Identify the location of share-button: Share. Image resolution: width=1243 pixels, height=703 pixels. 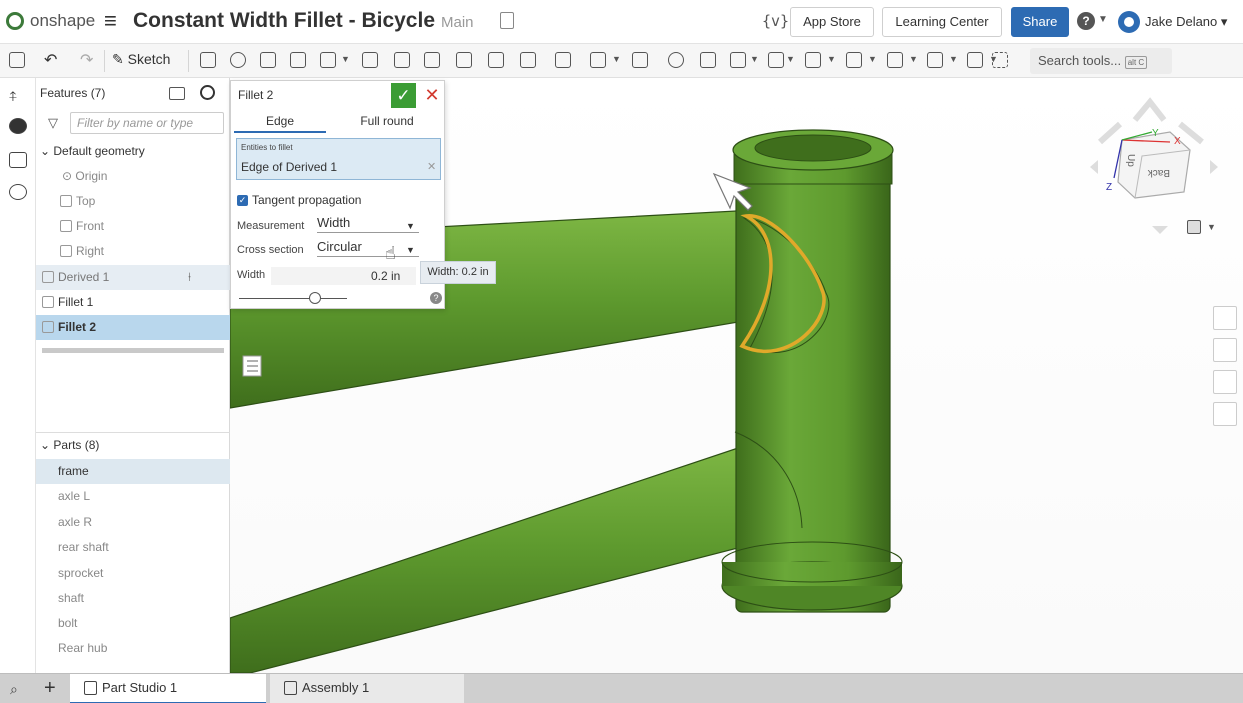
(1040, 22).